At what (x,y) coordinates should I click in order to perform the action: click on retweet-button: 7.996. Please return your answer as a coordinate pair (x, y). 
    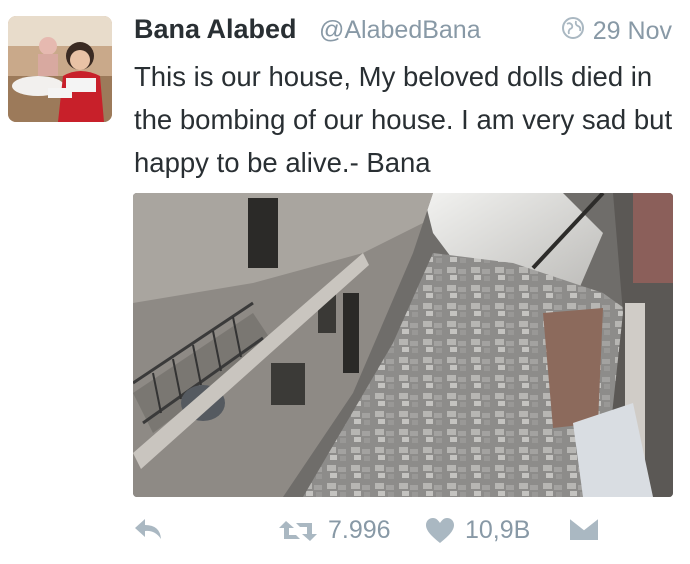
    Looking at the image, I should click on (334, 530).